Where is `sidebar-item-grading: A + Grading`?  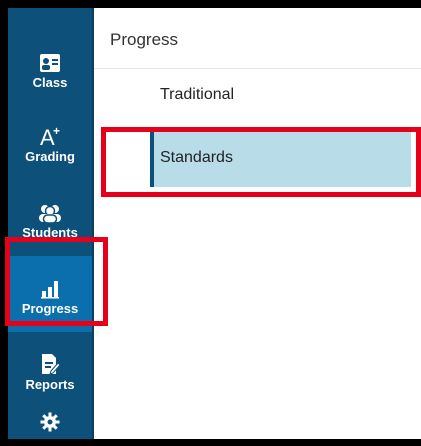 sidebar-item-grading: A + Grading is located at coordinates (50, 142).